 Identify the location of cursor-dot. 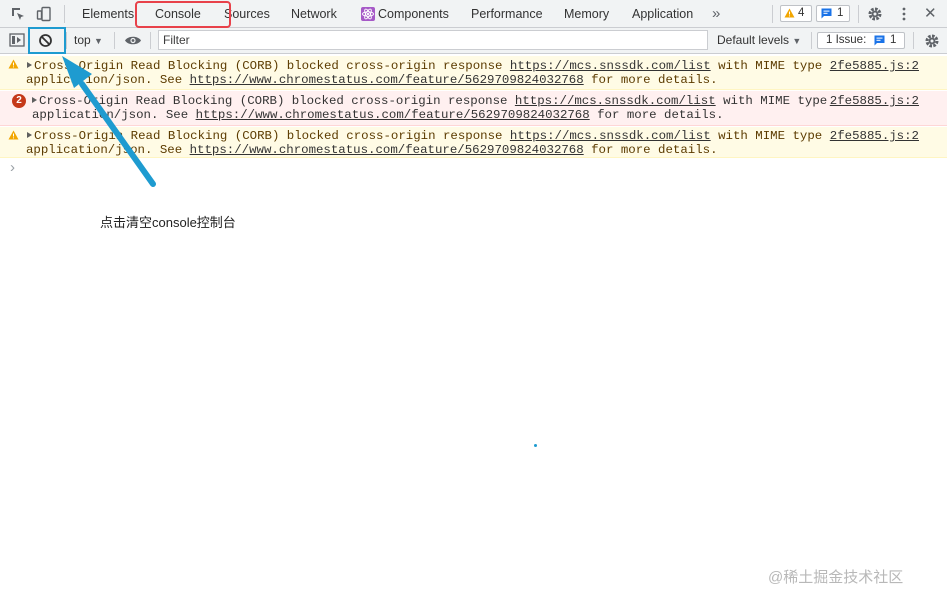
(535, 445).